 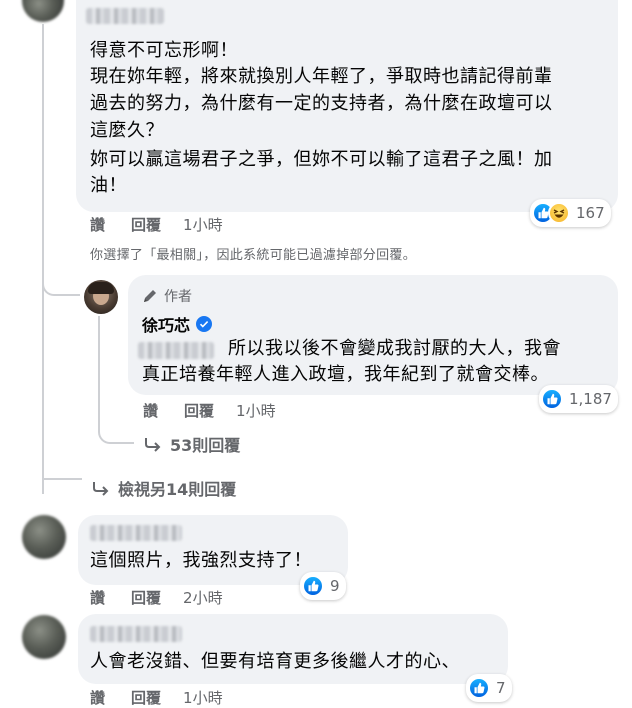 I want to click on author-badge-label: 作者, so click(x=178, y=297).